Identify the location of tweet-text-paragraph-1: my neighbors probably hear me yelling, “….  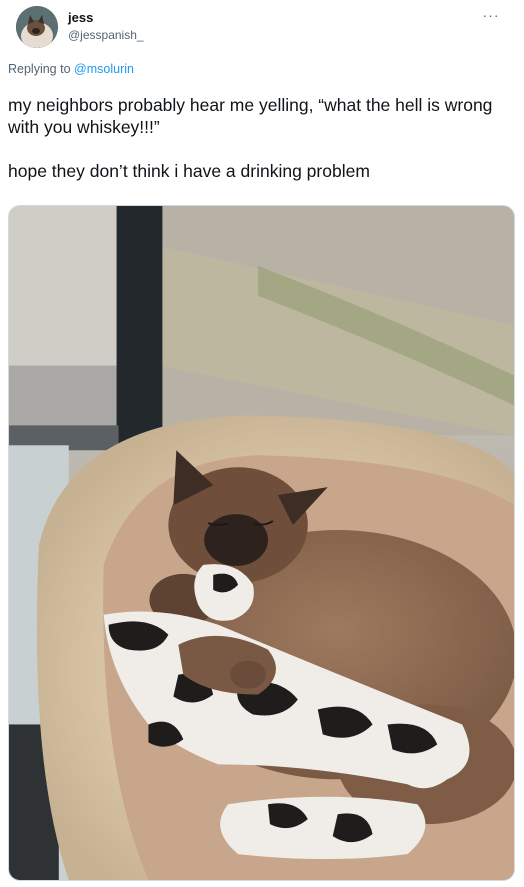
(250, 116).